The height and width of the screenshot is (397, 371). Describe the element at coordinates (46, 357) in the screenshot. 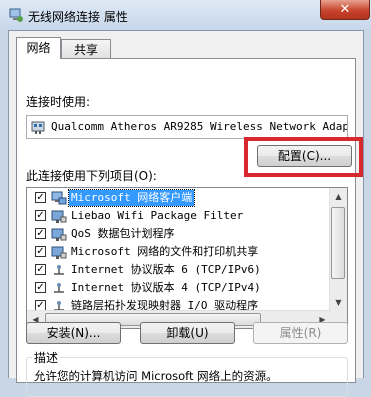

I see `description-legend: 描述` at that location.